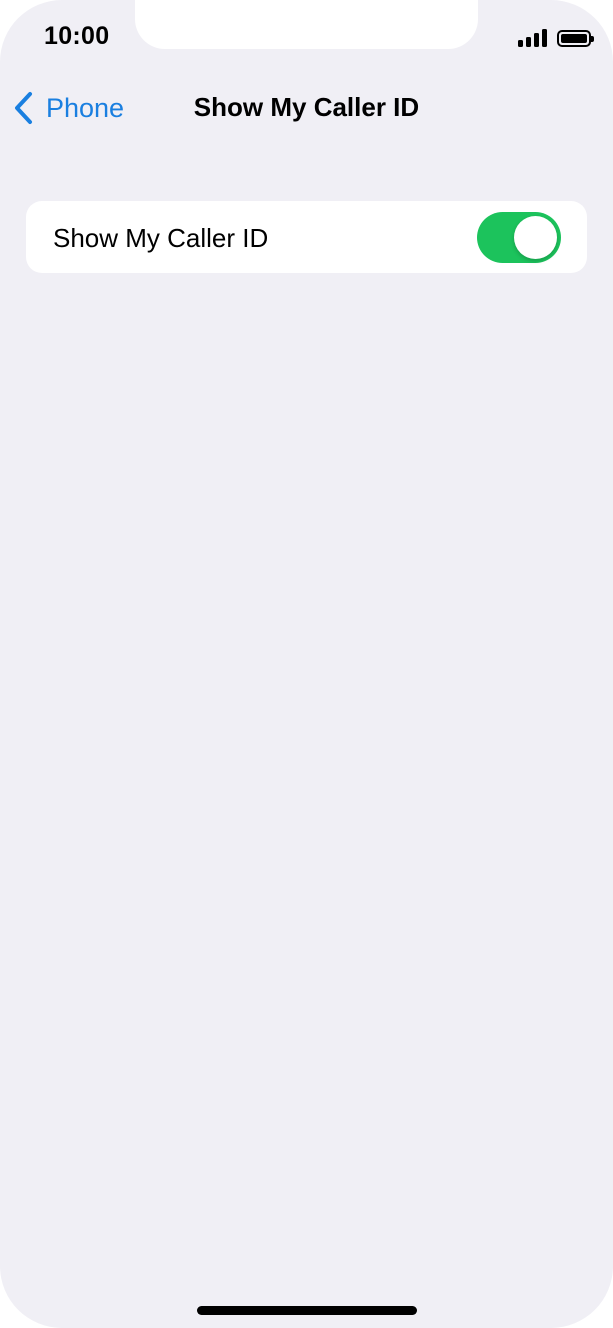 Image resolution: width=613 pixels, height=1328 pixels. I want to click on cellular-signal-icon, so click(532, 38).